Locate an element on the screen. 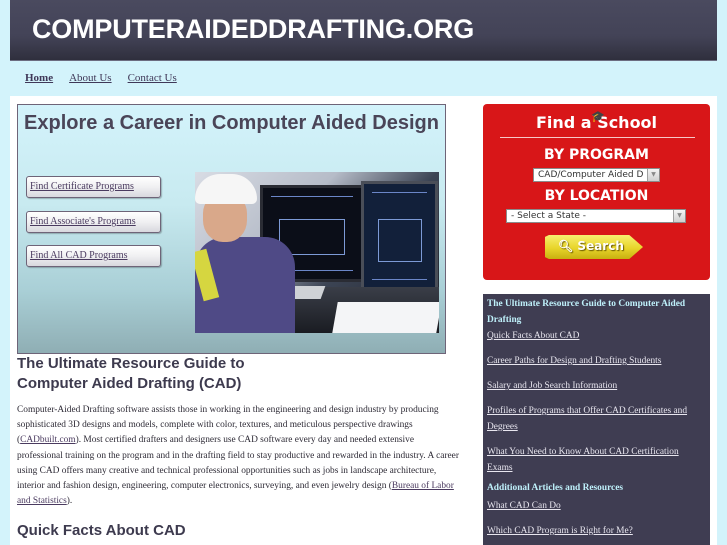 The image size is (727, 545). section-title-line-2: Computer Aided Drafting (CAD) is located at coordinates (129, 383).